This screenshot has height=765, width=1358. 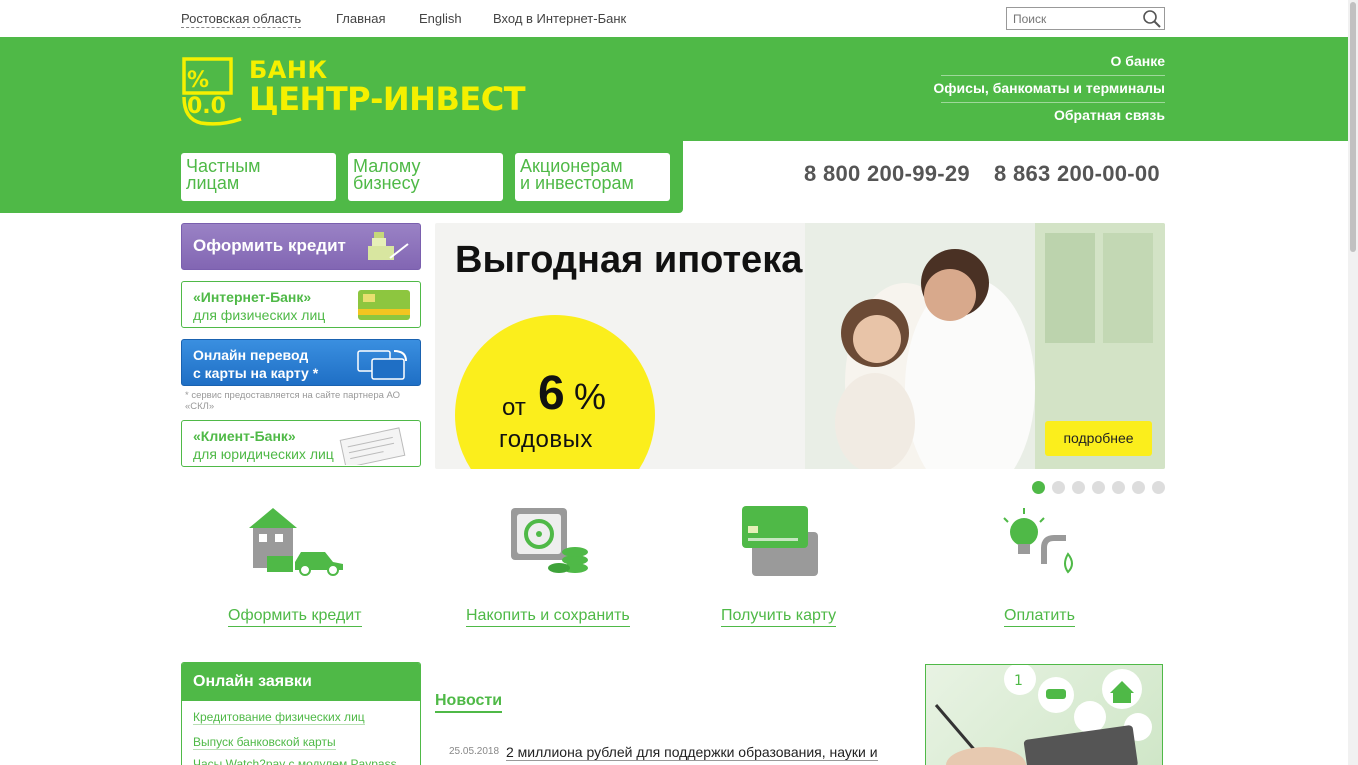 I want to click on app-link-credit: Кредитование физических лиц, so click(x=279, y=717).